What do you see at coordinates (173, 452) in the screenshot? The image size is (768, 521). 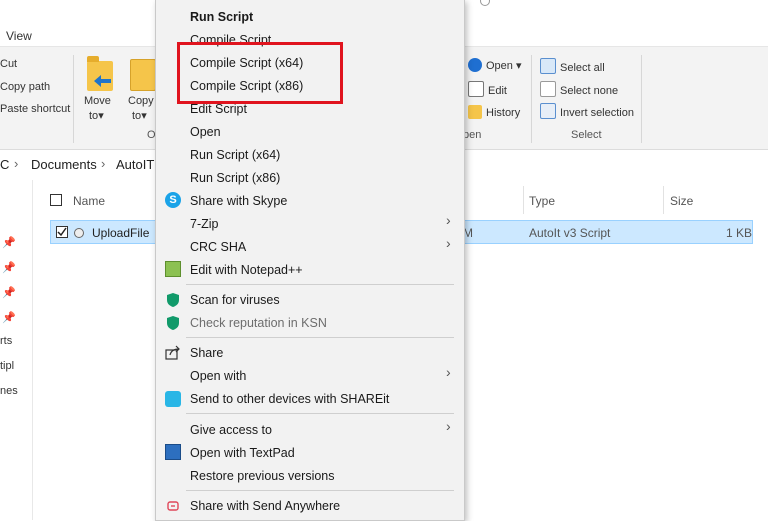 I see `textpad-icon` at bounding box center [173, 452].